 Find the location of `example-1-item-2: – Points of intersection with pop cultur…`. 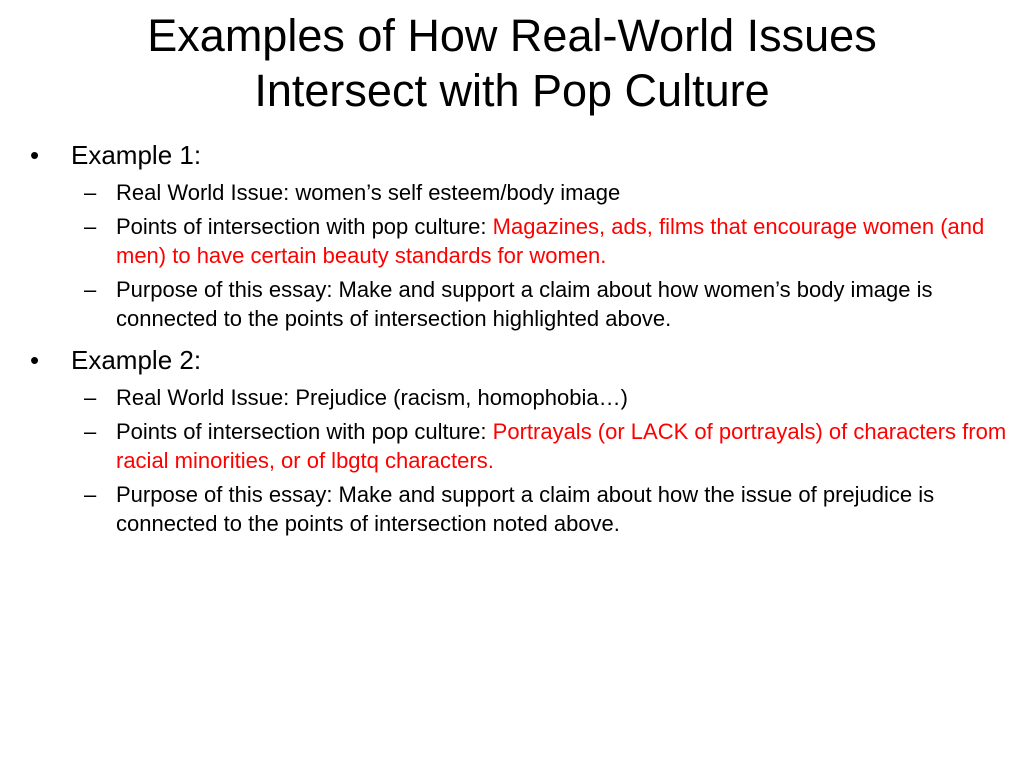

example-1-item-2: – Points of intersection with pop cultur… is located at coordinates (518, 241).